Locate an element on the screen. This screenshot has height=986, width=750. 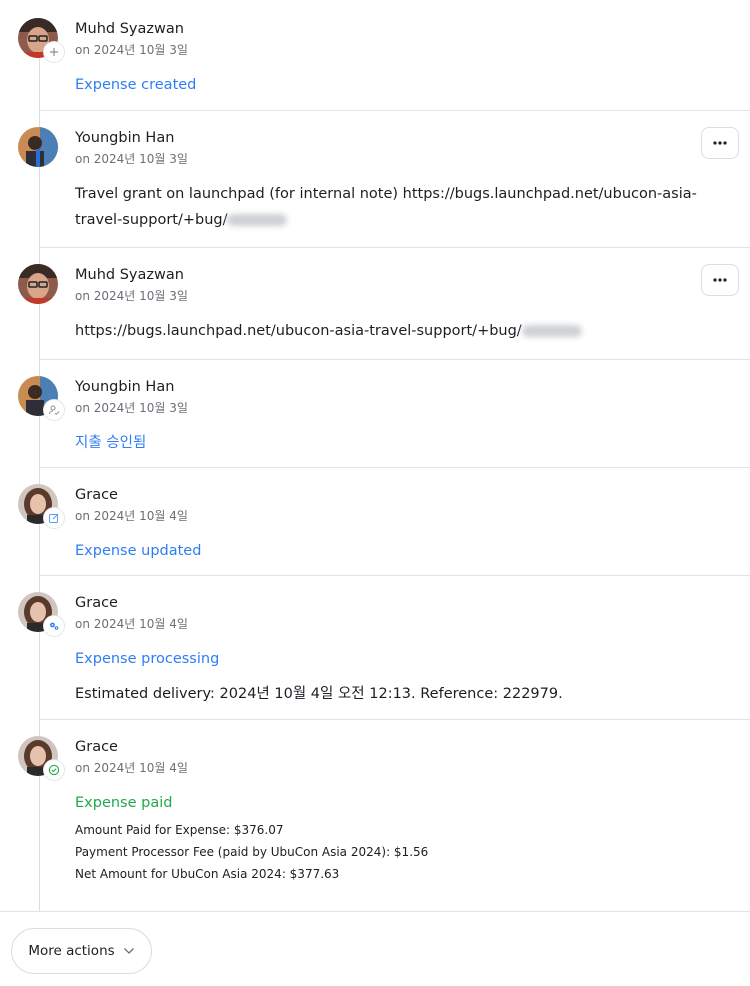
activity-label: Expense created is located at coordinates (136, 85).